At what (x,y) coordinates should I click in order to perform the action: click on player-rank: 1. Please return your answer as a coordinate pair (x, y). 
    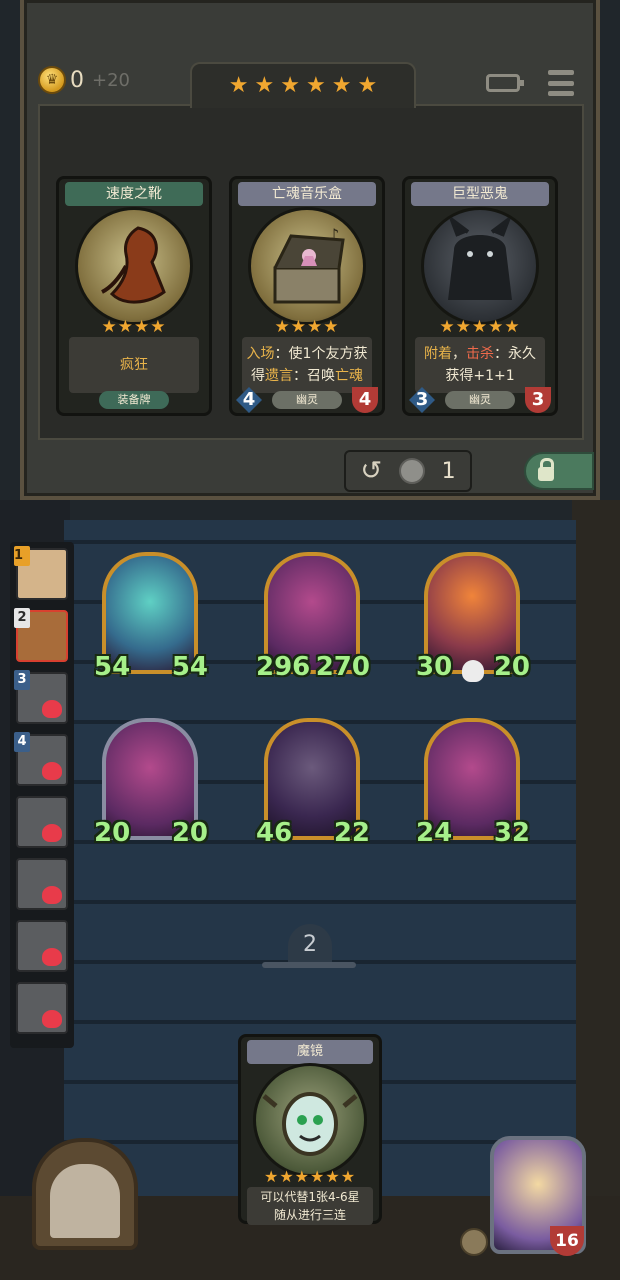
    Looking at the image, I should click on (22, 556).